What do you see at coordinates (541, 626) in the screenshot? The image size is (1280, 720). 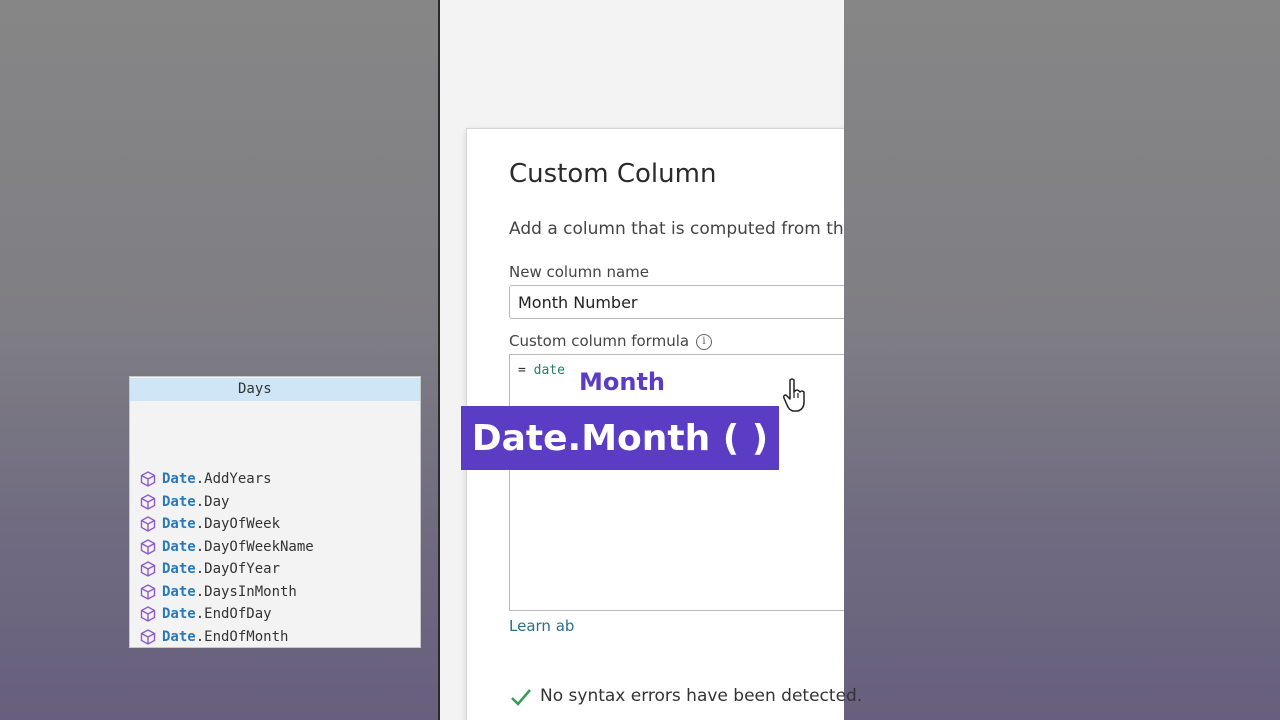 I see `learn-more-link: Learn ab` at bounding box center [541, 626].